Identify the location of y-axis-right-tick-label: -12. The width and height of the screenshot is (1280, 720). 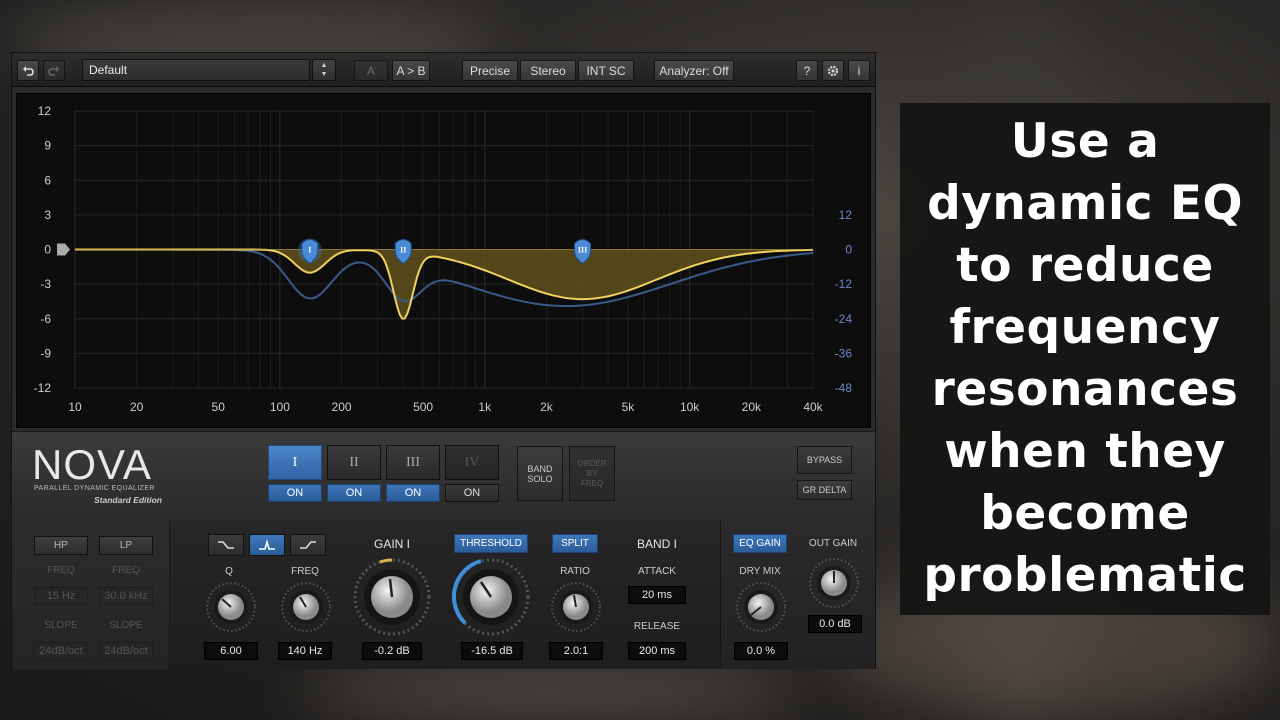
(844, 284).